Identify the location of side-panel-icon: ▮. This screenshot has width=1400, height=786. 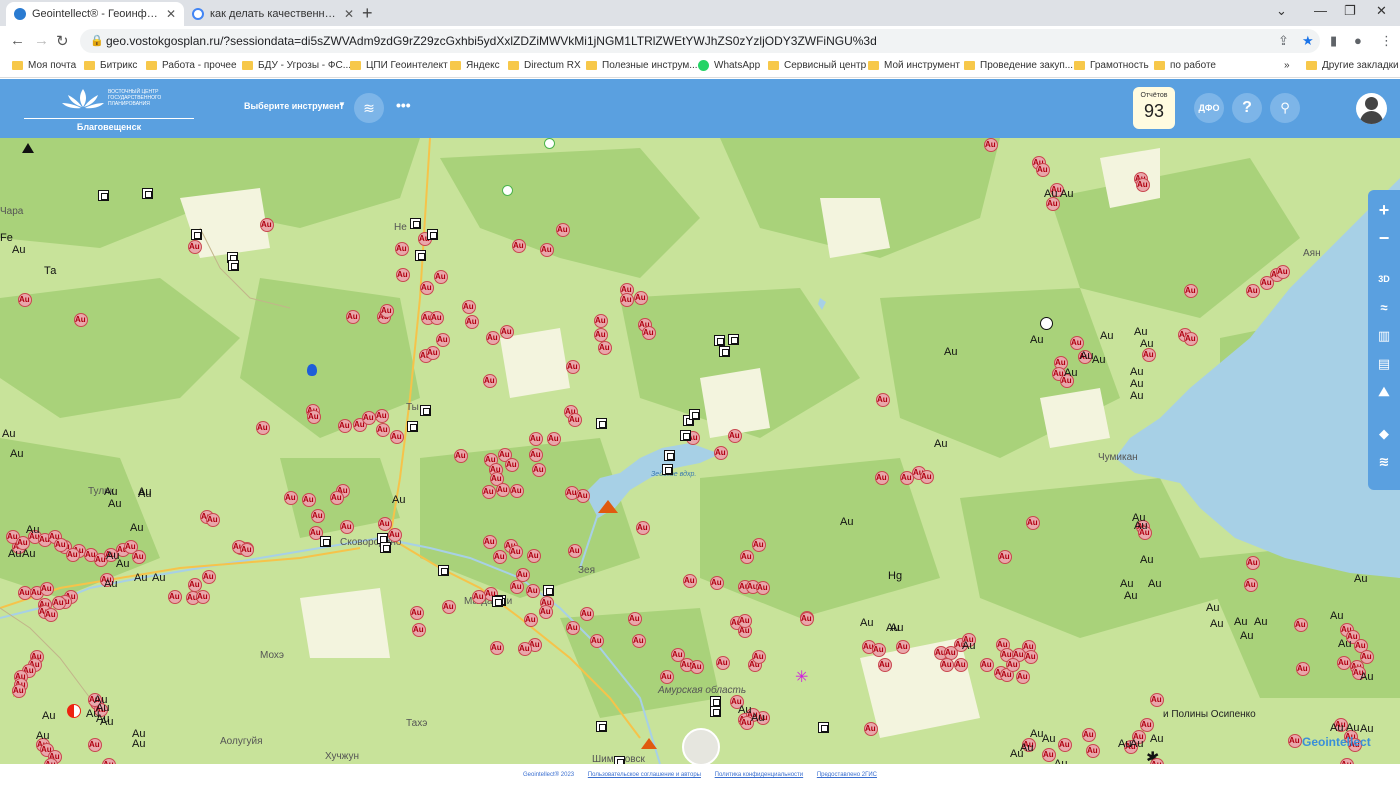
(1333, 41).